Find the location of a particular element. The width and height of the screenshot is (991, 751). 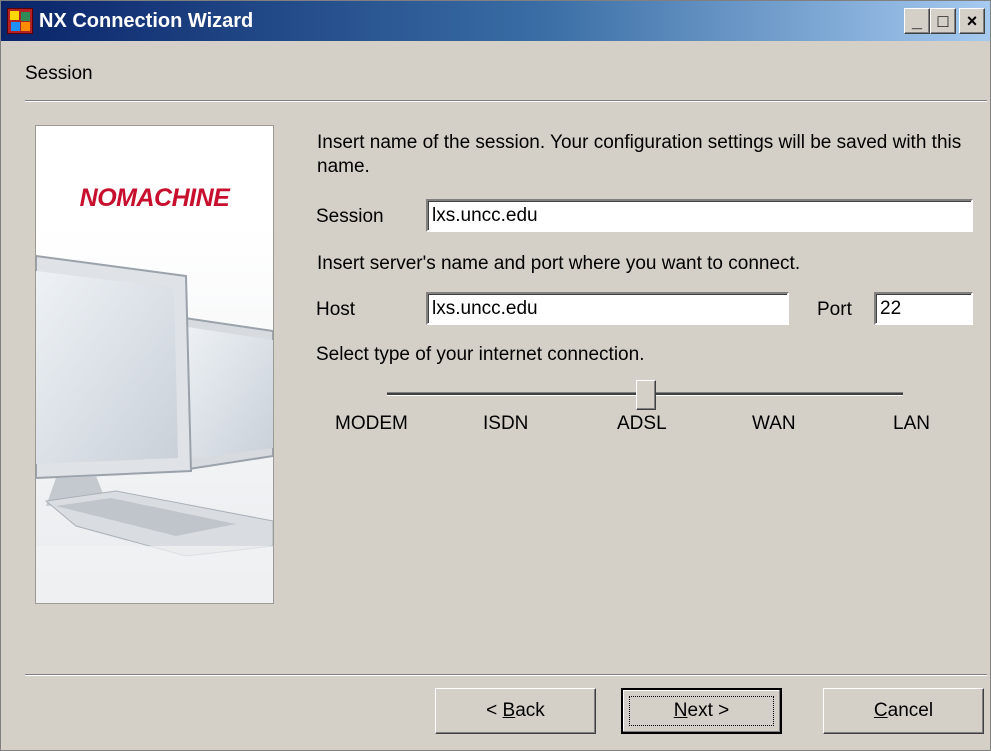

next-button-focus-ring is located at coordinates (701, 711).